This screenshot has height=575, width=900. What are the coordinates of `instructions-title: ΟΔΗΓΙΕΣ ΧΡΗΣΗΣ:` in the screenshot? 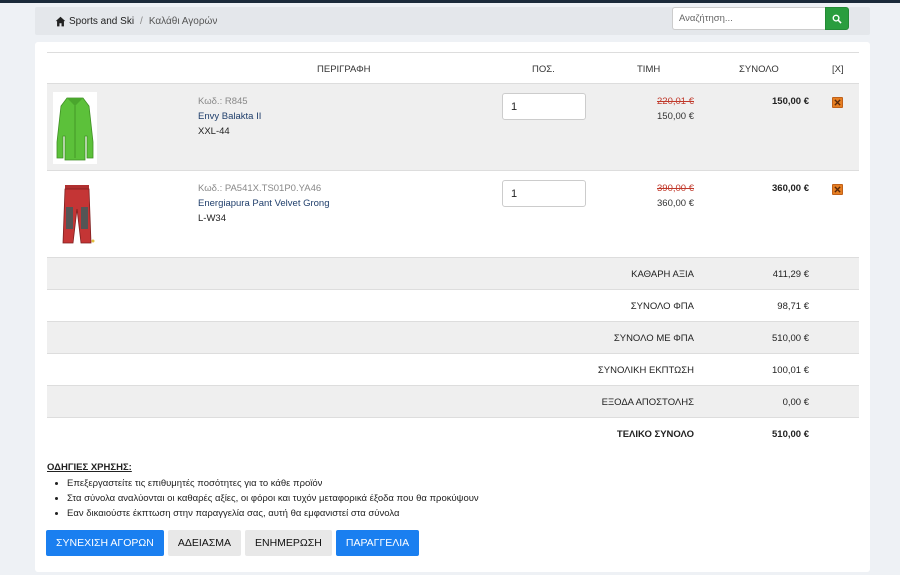 It's located at (89, 467).